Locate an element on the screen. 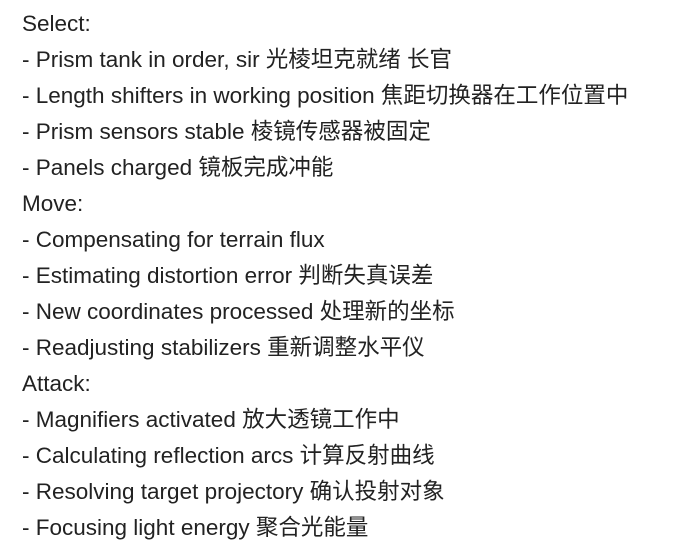 This screenshot has height=560, width=683. list-item: - Calculating reflection arcs 计算反射曲线 is located at coordinates (228, 455).